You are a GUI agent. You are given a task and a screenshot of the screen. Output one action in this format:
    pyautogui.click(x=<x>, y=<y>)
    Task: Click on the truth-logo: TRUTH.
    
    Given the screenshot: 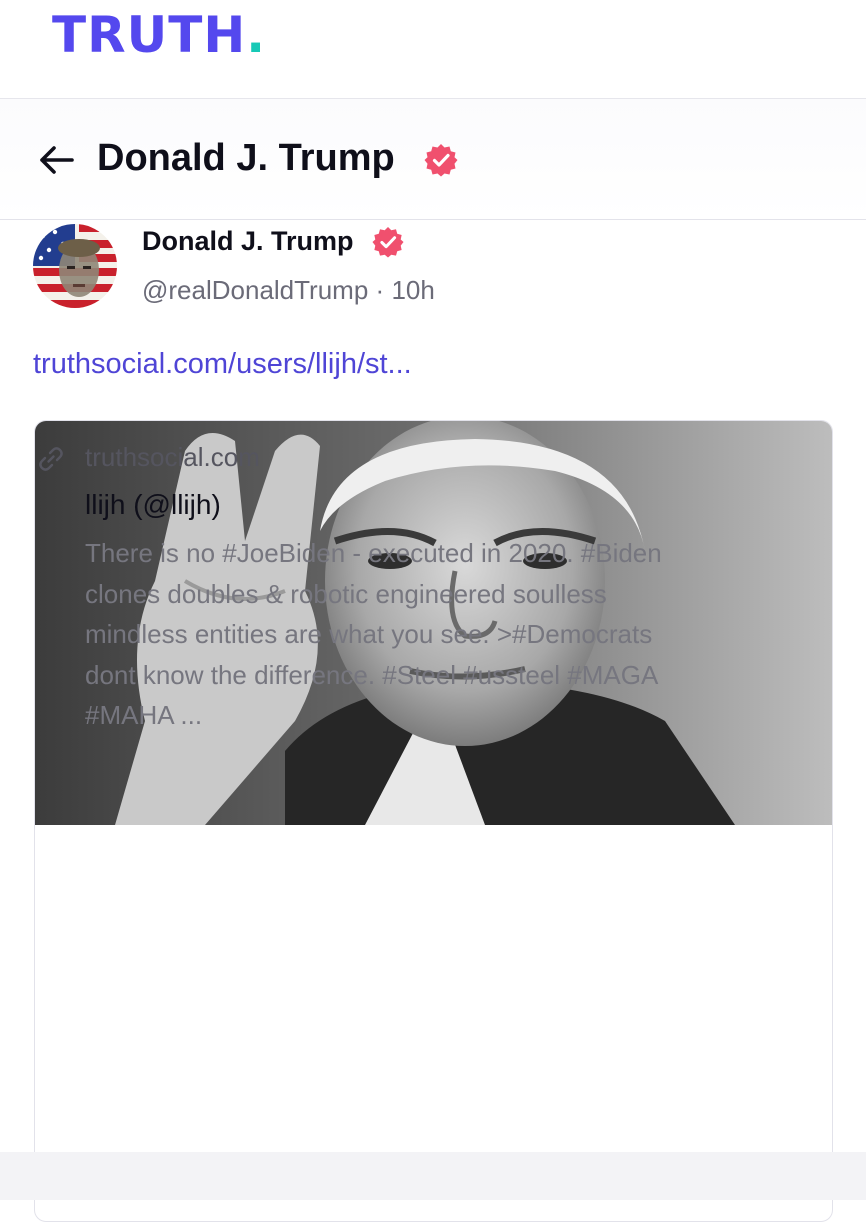 What is the action you would take?
    pyautogui.click(x=159, y=35)
    